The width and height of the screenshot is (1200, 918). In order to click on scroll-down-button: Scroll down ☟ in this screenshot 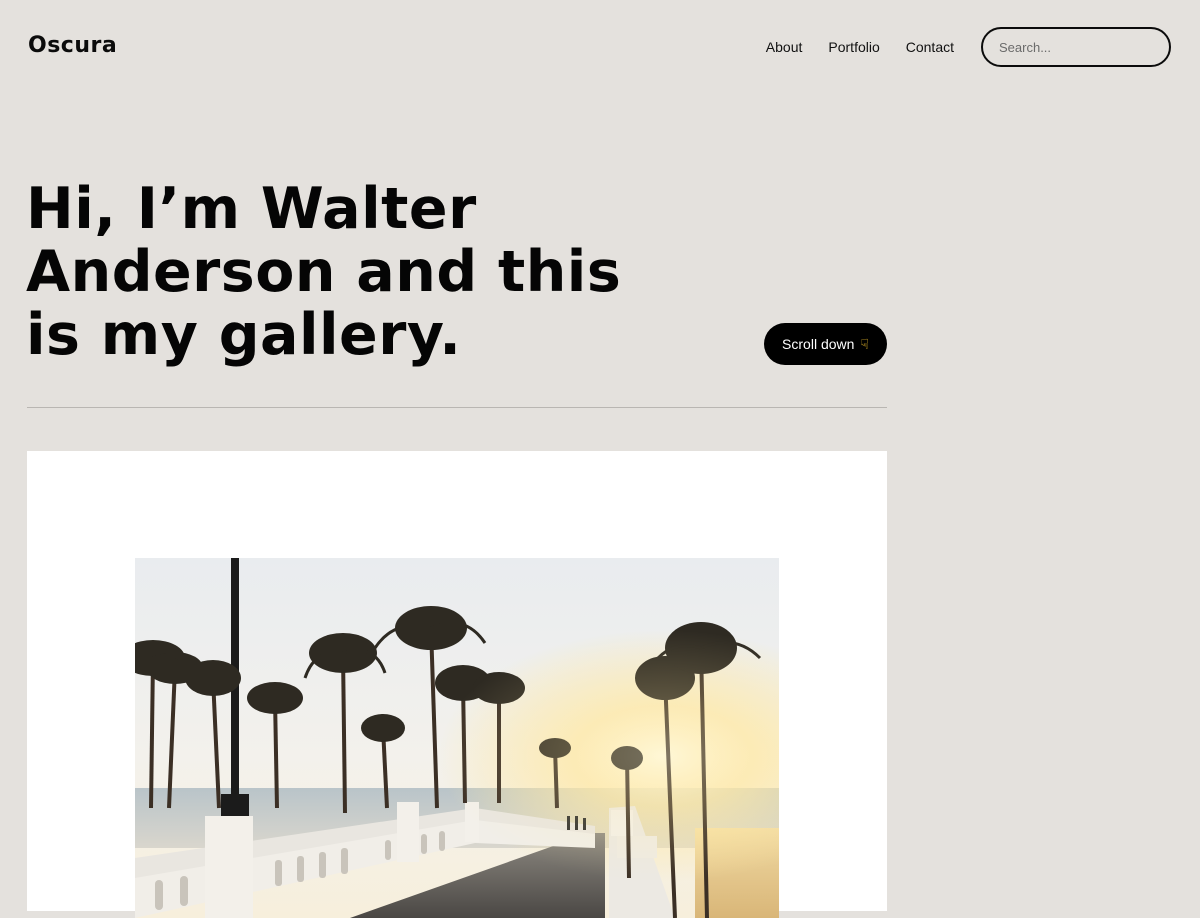, I will do `click(825, 344)`.